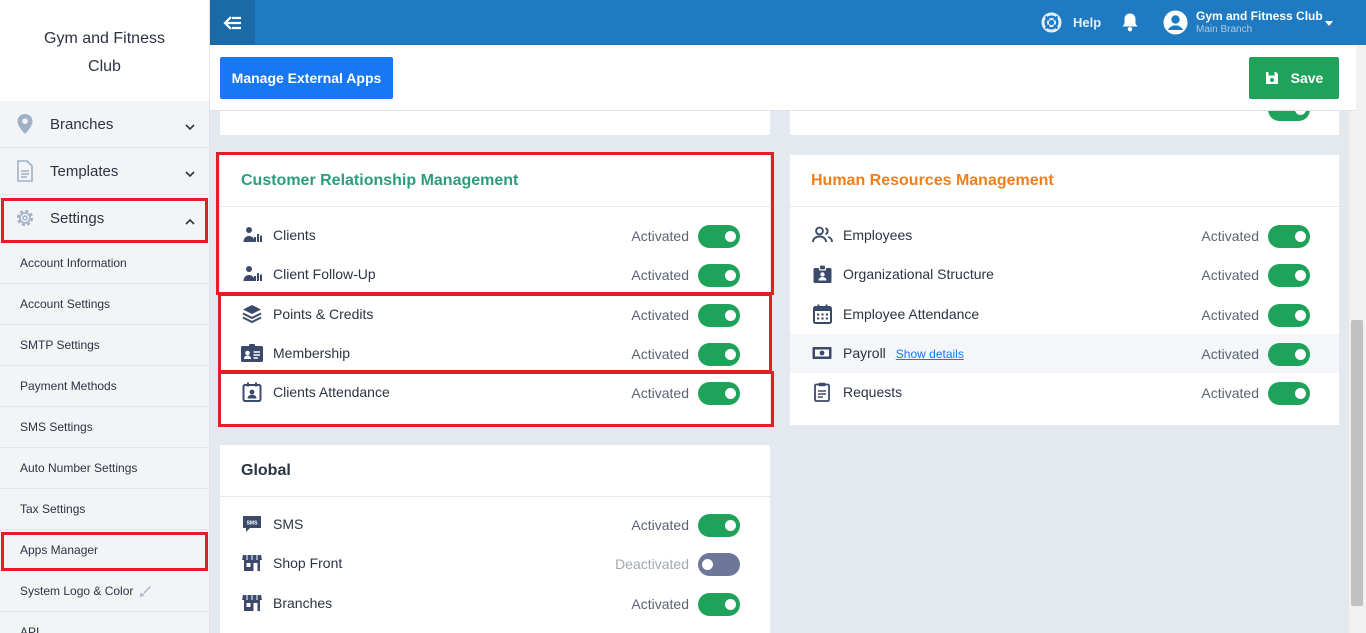 This screenshot has width=1366, height=633. I want to click on crm-card-title: Customer Relationship Management, so click(495, 181).